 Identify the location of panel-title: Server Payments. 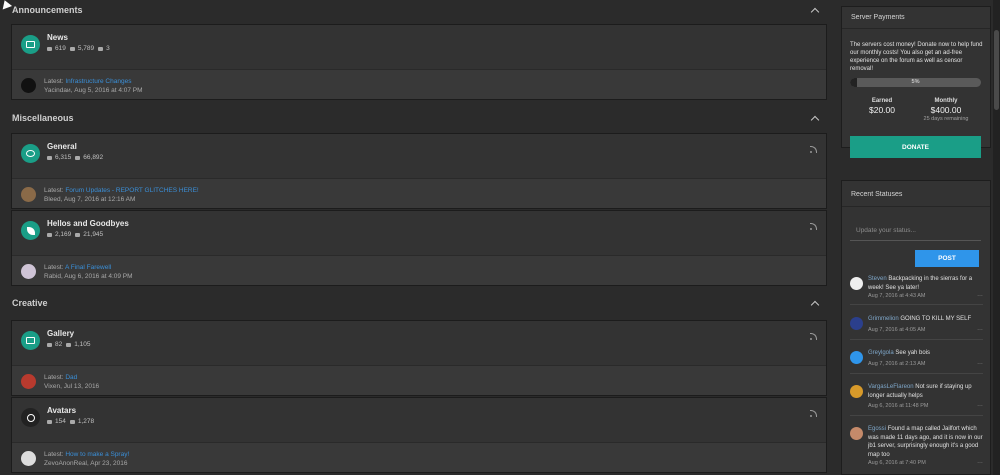
(916, 18).